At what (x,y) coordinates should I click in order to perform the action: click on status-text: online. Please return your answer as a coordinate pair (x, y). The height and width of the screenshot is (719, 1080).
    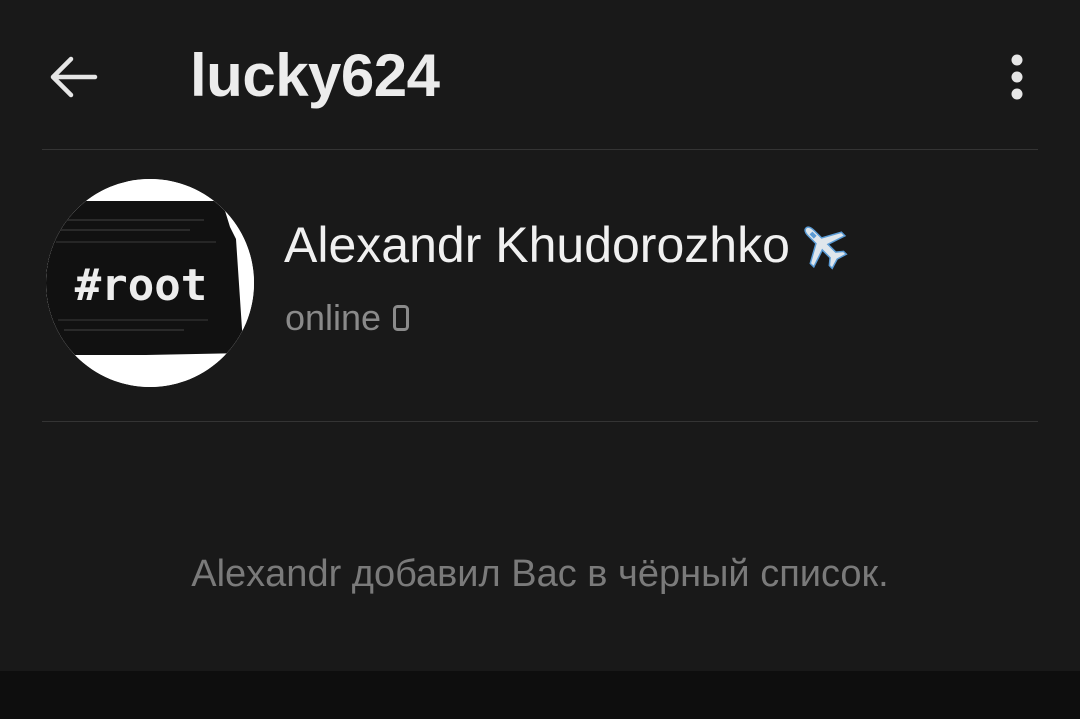
    Looking at the image, I should click on (333, 317).